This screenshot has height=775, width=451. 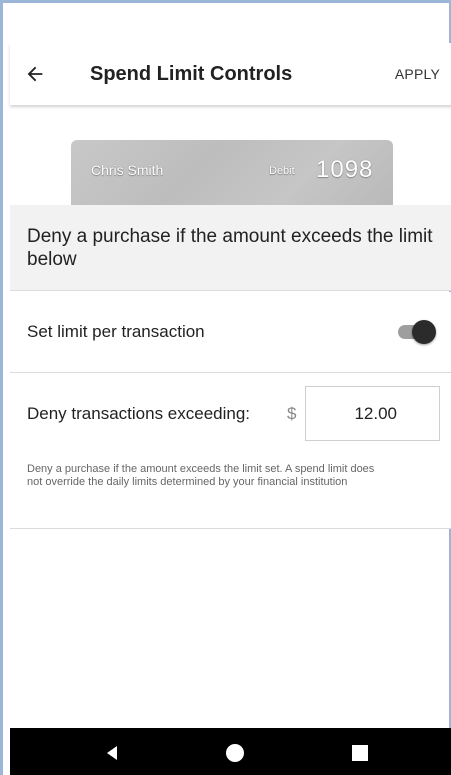 I want to click on apply-button: APPLY, so click(x=417, y=74).